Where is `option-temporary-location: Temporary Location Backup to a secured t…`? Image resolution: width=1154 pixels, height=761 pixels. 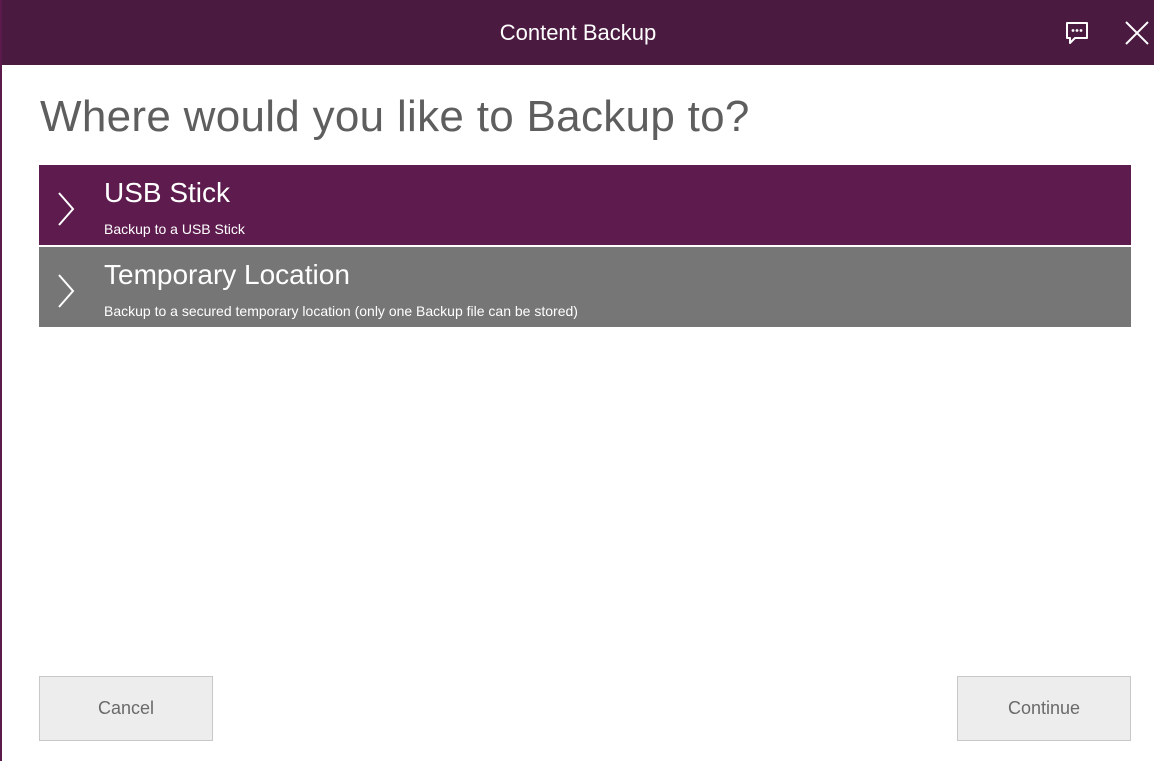 option-temporary-location: Temporary Location Backup to a secured t… is located at coordinates (585, 287).